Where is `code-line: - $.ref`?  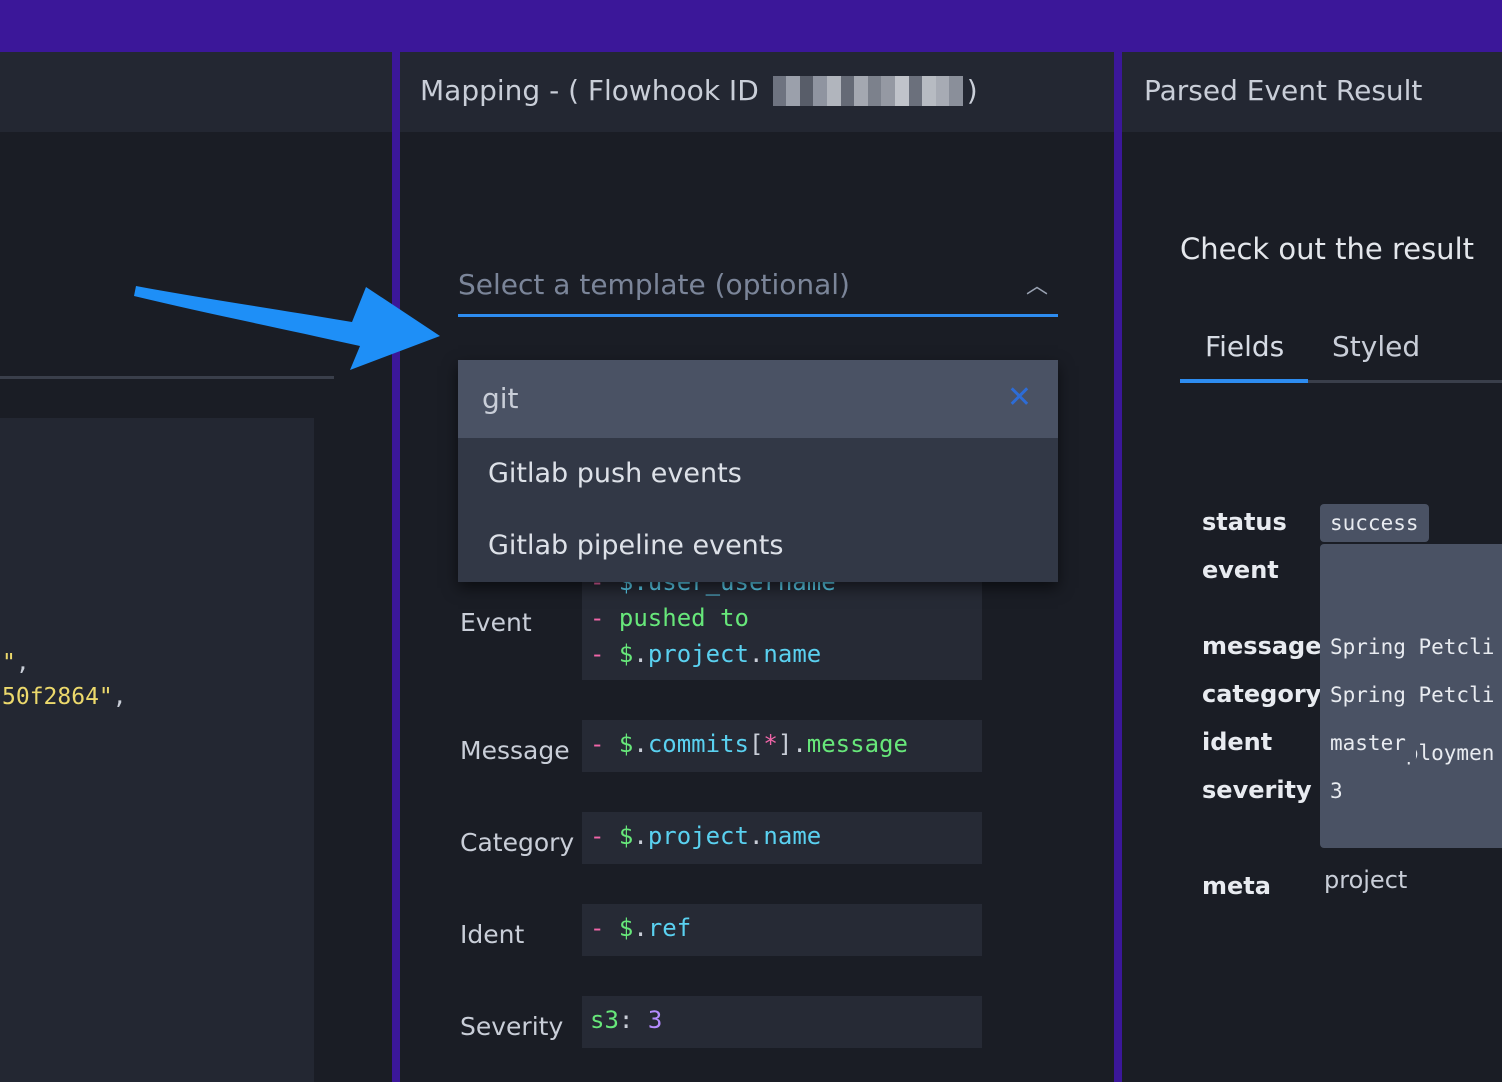 code-line: - $.ref is located at coordinates (641, 928).